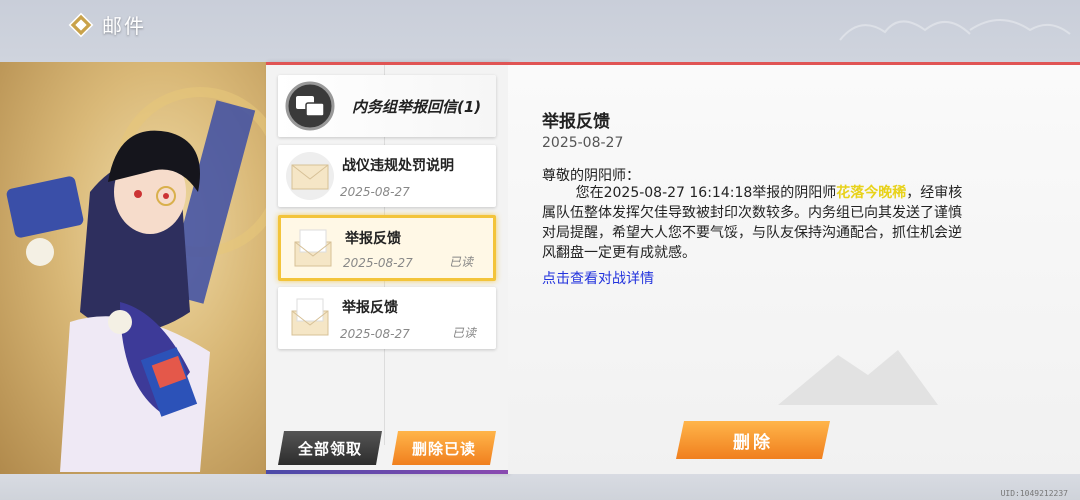  Describe the element at coordinates (858, 377) in the screenshot. I see `mountain-watermark` at that location.